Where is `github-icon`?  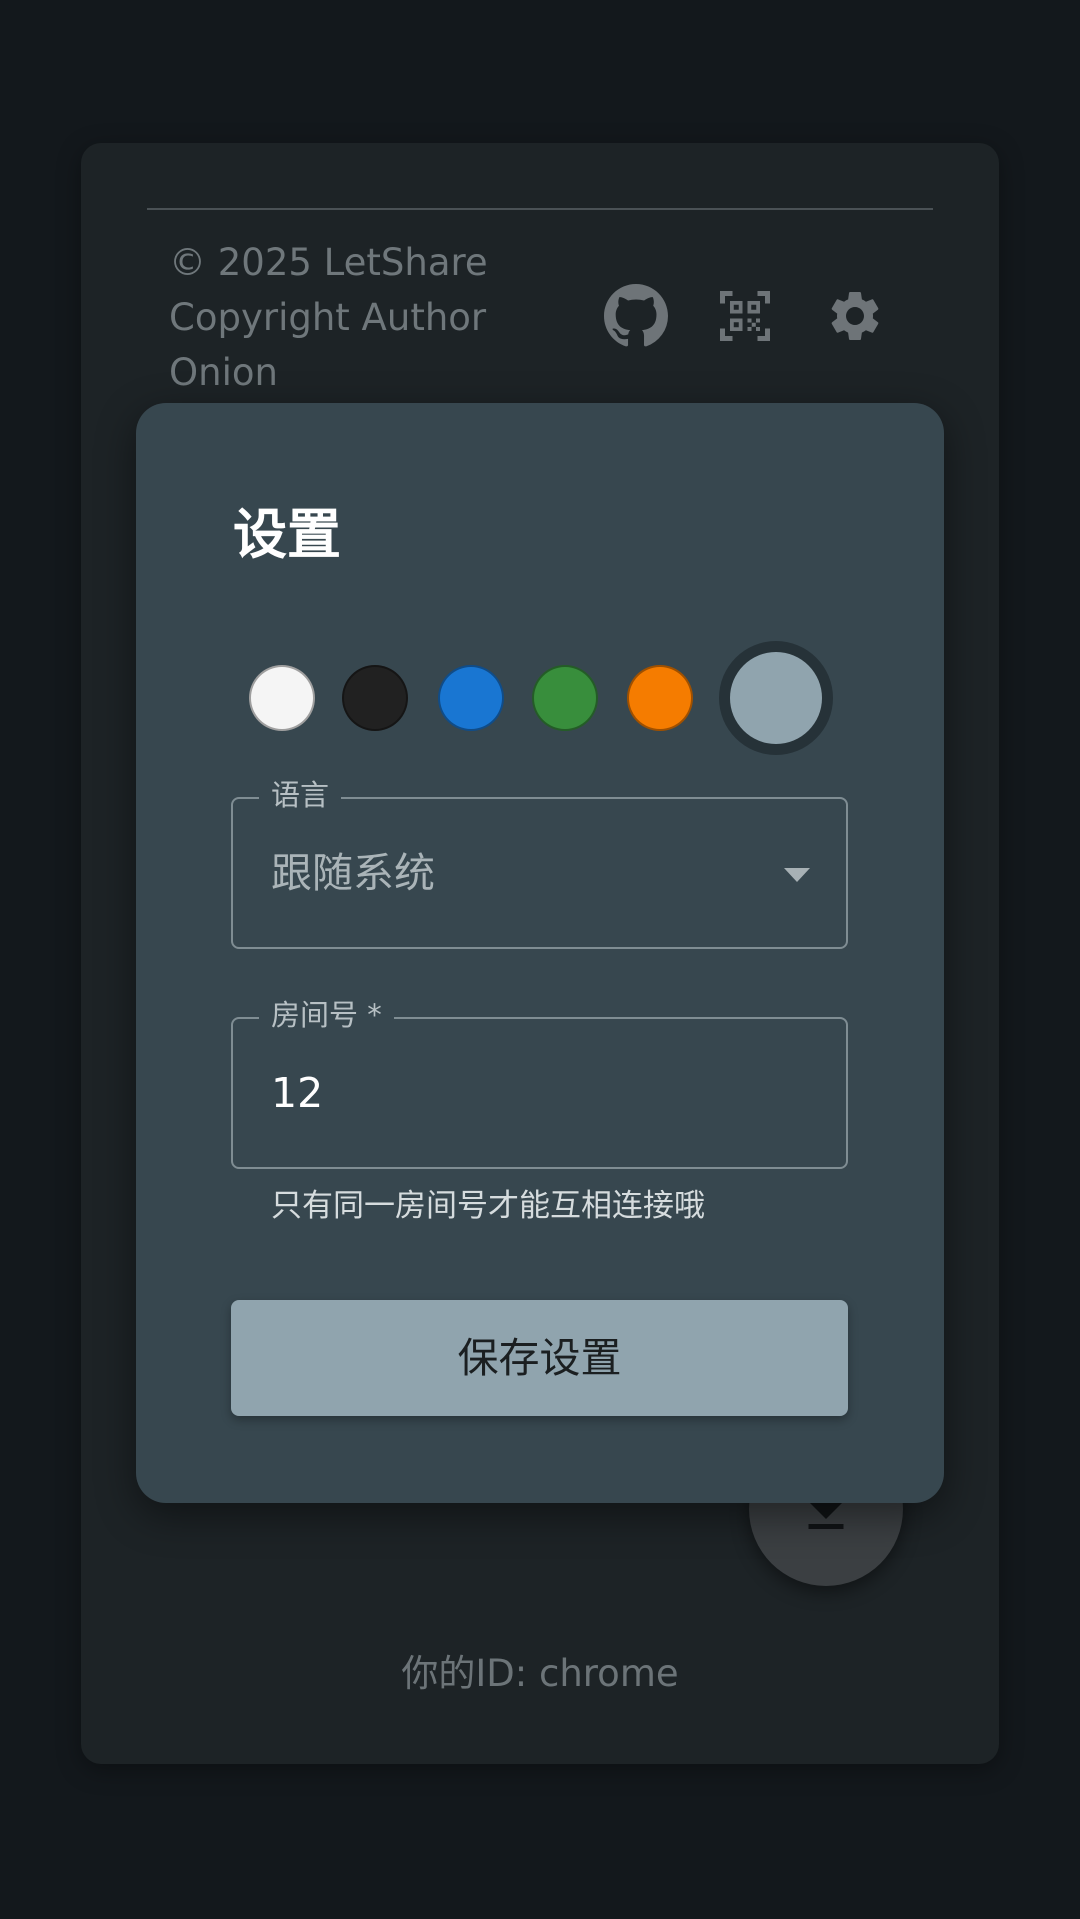
github-icon is located at coordinates (636, 316).